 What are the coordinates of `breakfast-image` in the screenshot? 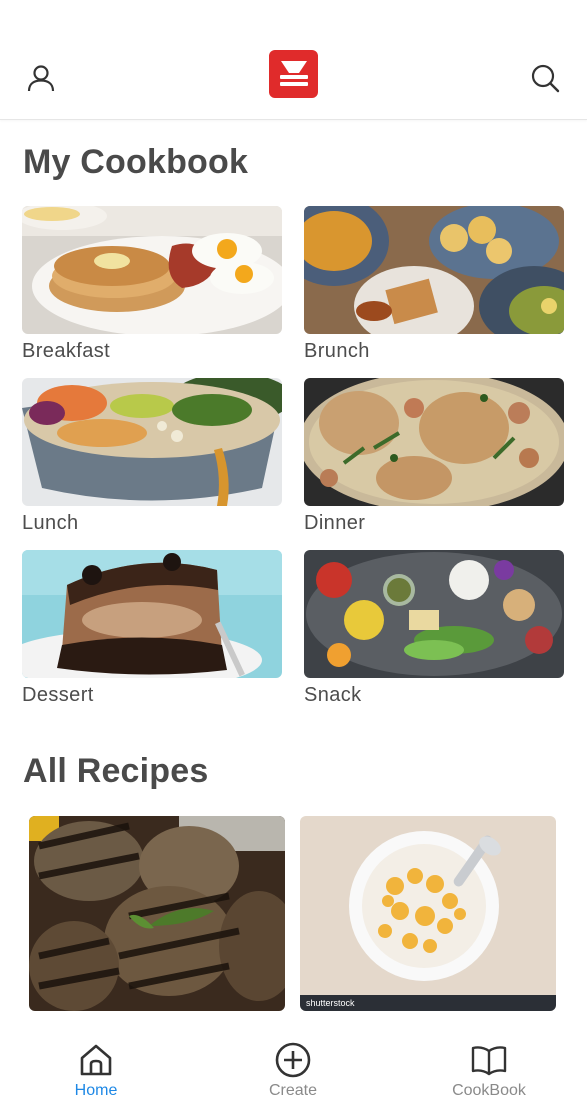 It's located at (152, 270).